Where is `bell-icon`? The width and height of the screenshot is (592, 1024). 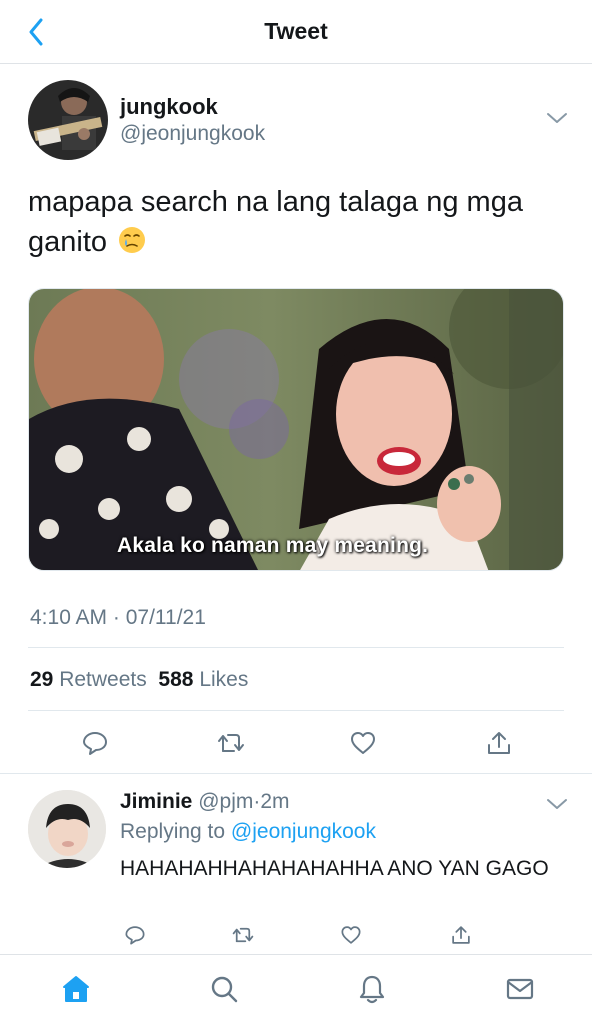 bell-icon is located at coordinates (372, 989).